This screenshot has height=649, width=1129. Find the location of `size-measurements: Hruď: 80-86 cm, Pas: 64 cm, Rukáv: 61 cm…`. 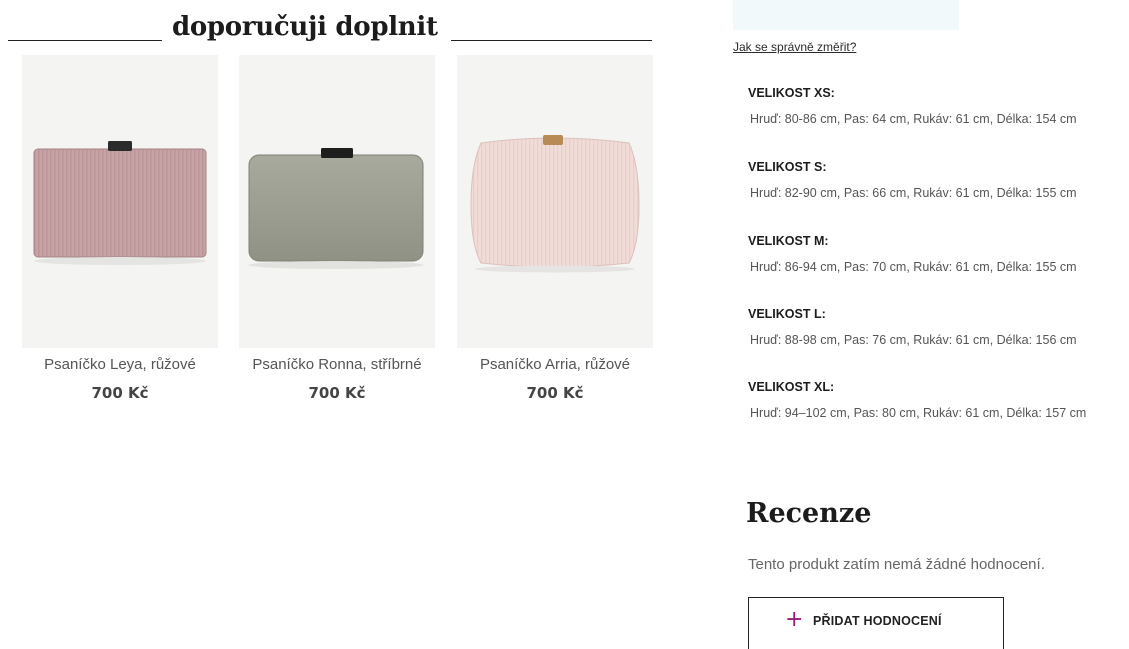

size-measurements: Hruď: 80-86 cm, Pas: 64 cm, Rukáv: 61 cm… is located at coordinates (913, 119).